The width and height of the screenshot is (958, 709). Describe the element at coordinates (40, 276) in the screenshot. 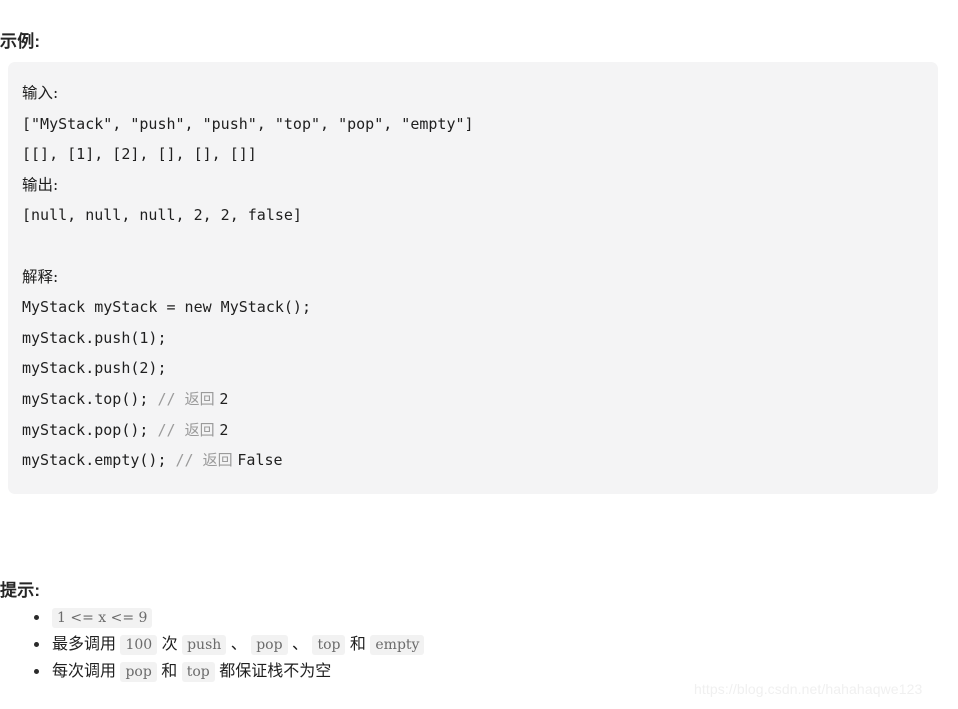

I see `code-line-label: 解释:` at that location.